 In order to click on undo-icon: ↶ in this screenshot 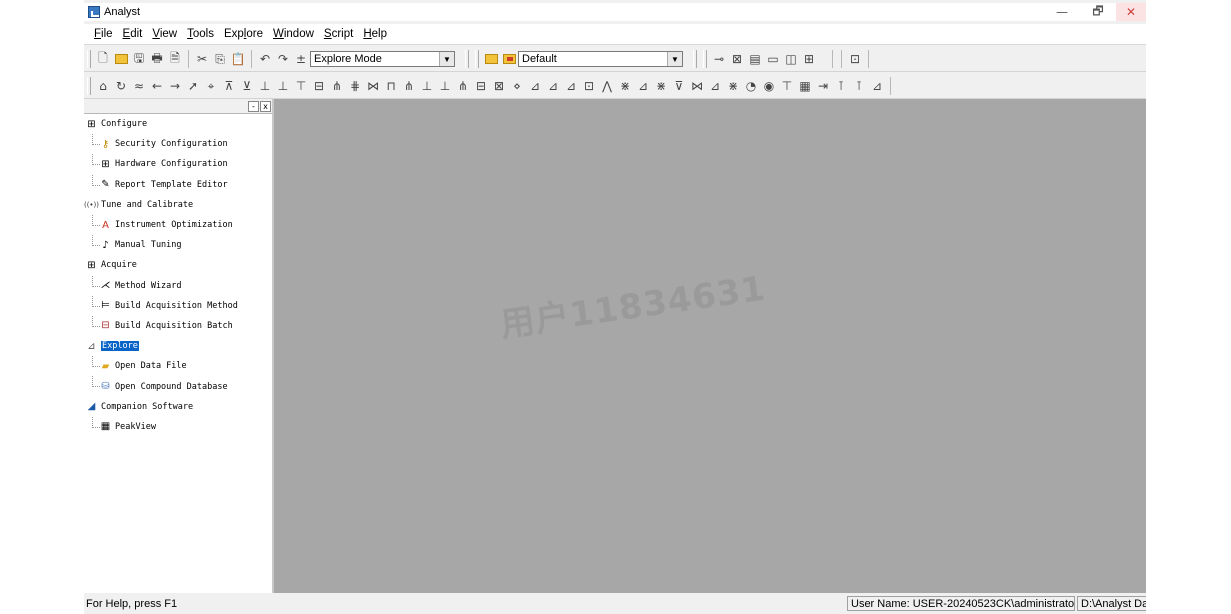, I will do `click(265, 59)`.